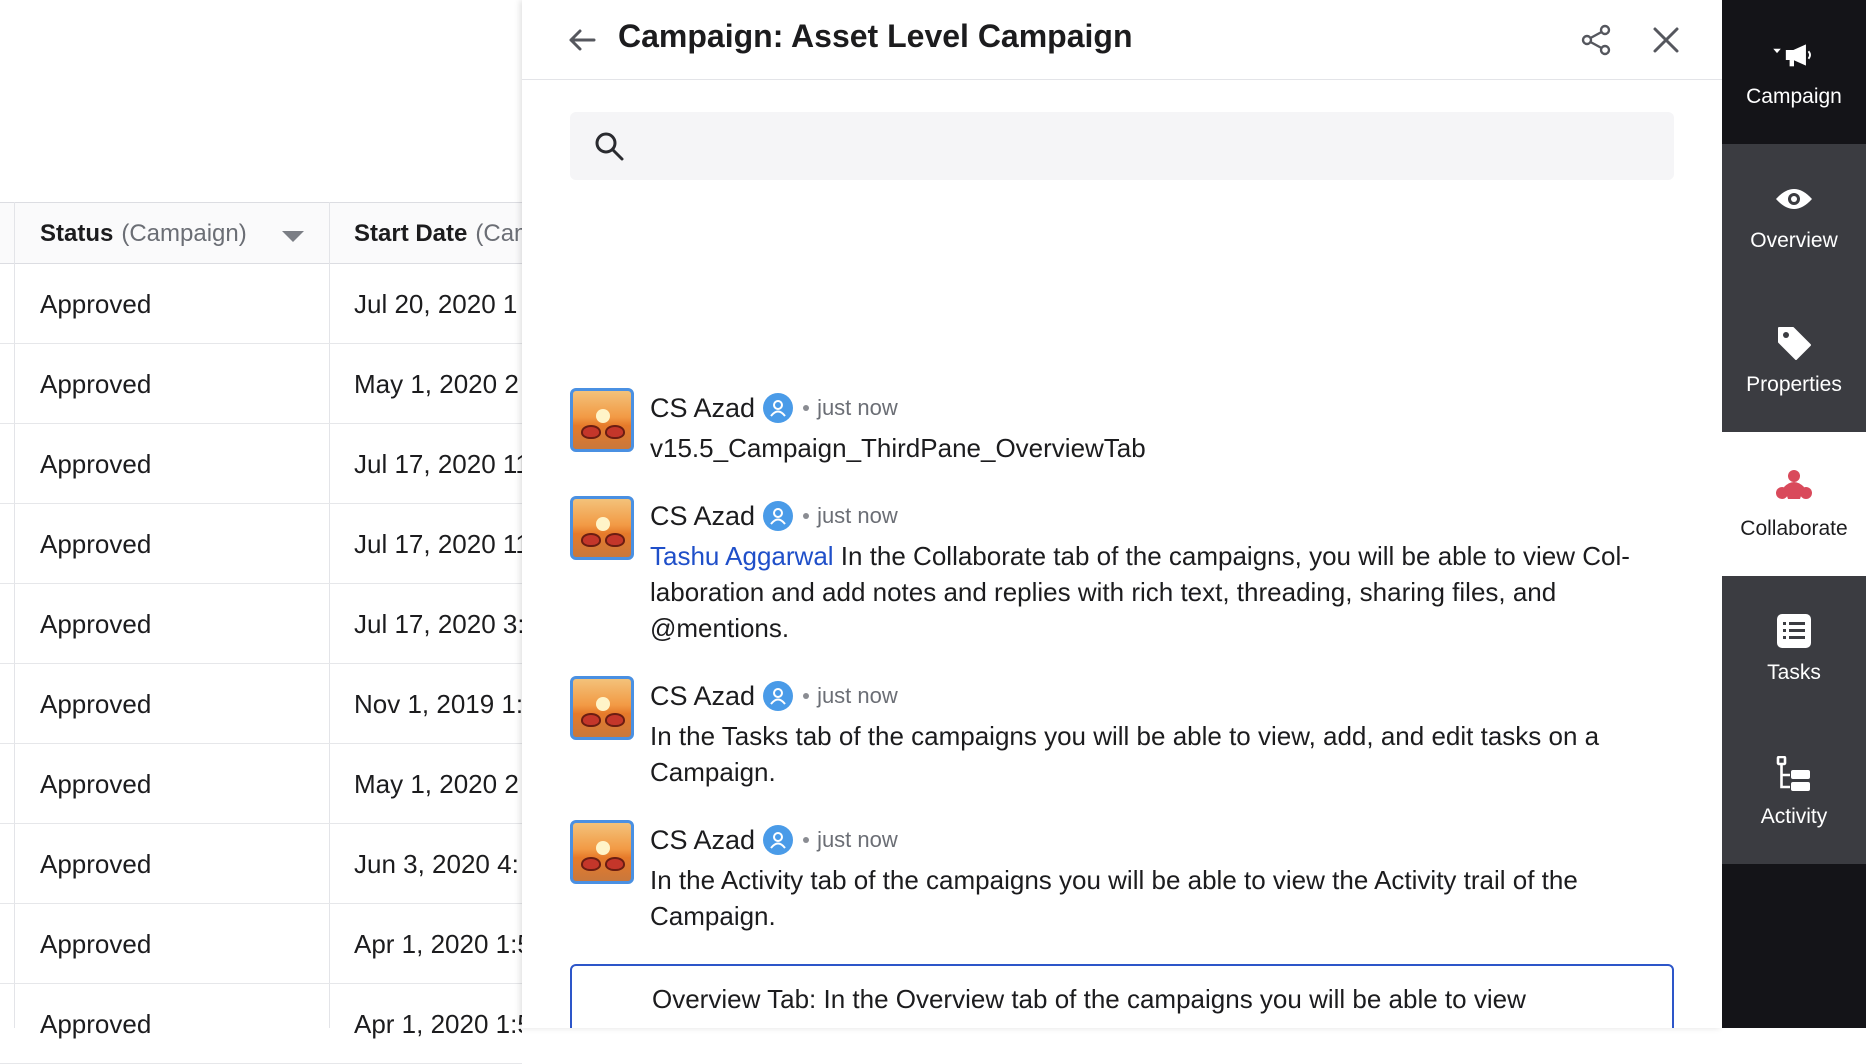 The width and height of the screenshot is (1866, 1064). Describe the element at coordinates (261, 624) in the screenshot. I see `table-row: Approved Jul 17, 2020 3:` at that location.